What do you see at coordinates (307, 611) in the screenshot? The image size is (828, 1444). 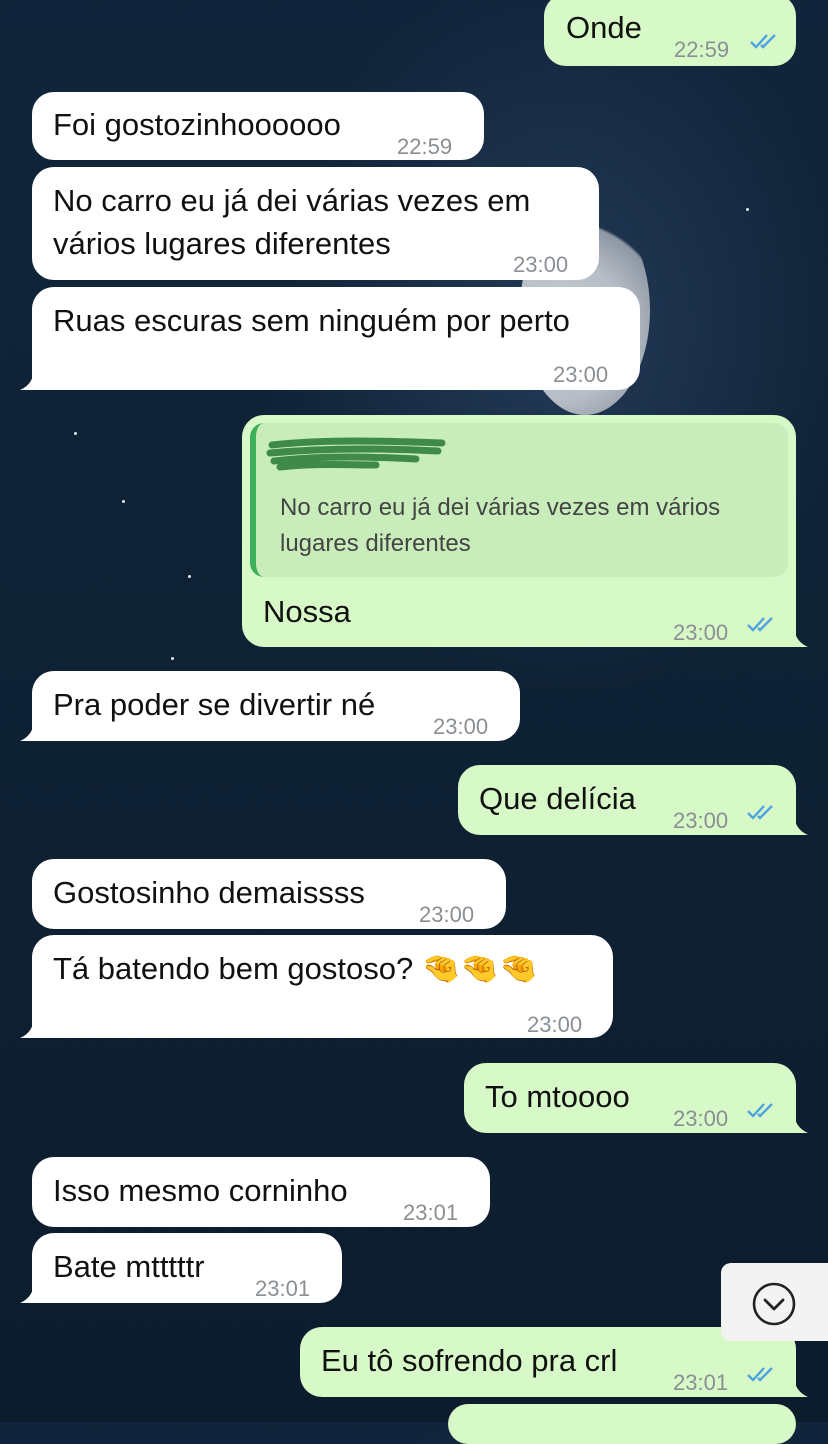 I see `message-text: Nossa` at bounding box center [307, 611].